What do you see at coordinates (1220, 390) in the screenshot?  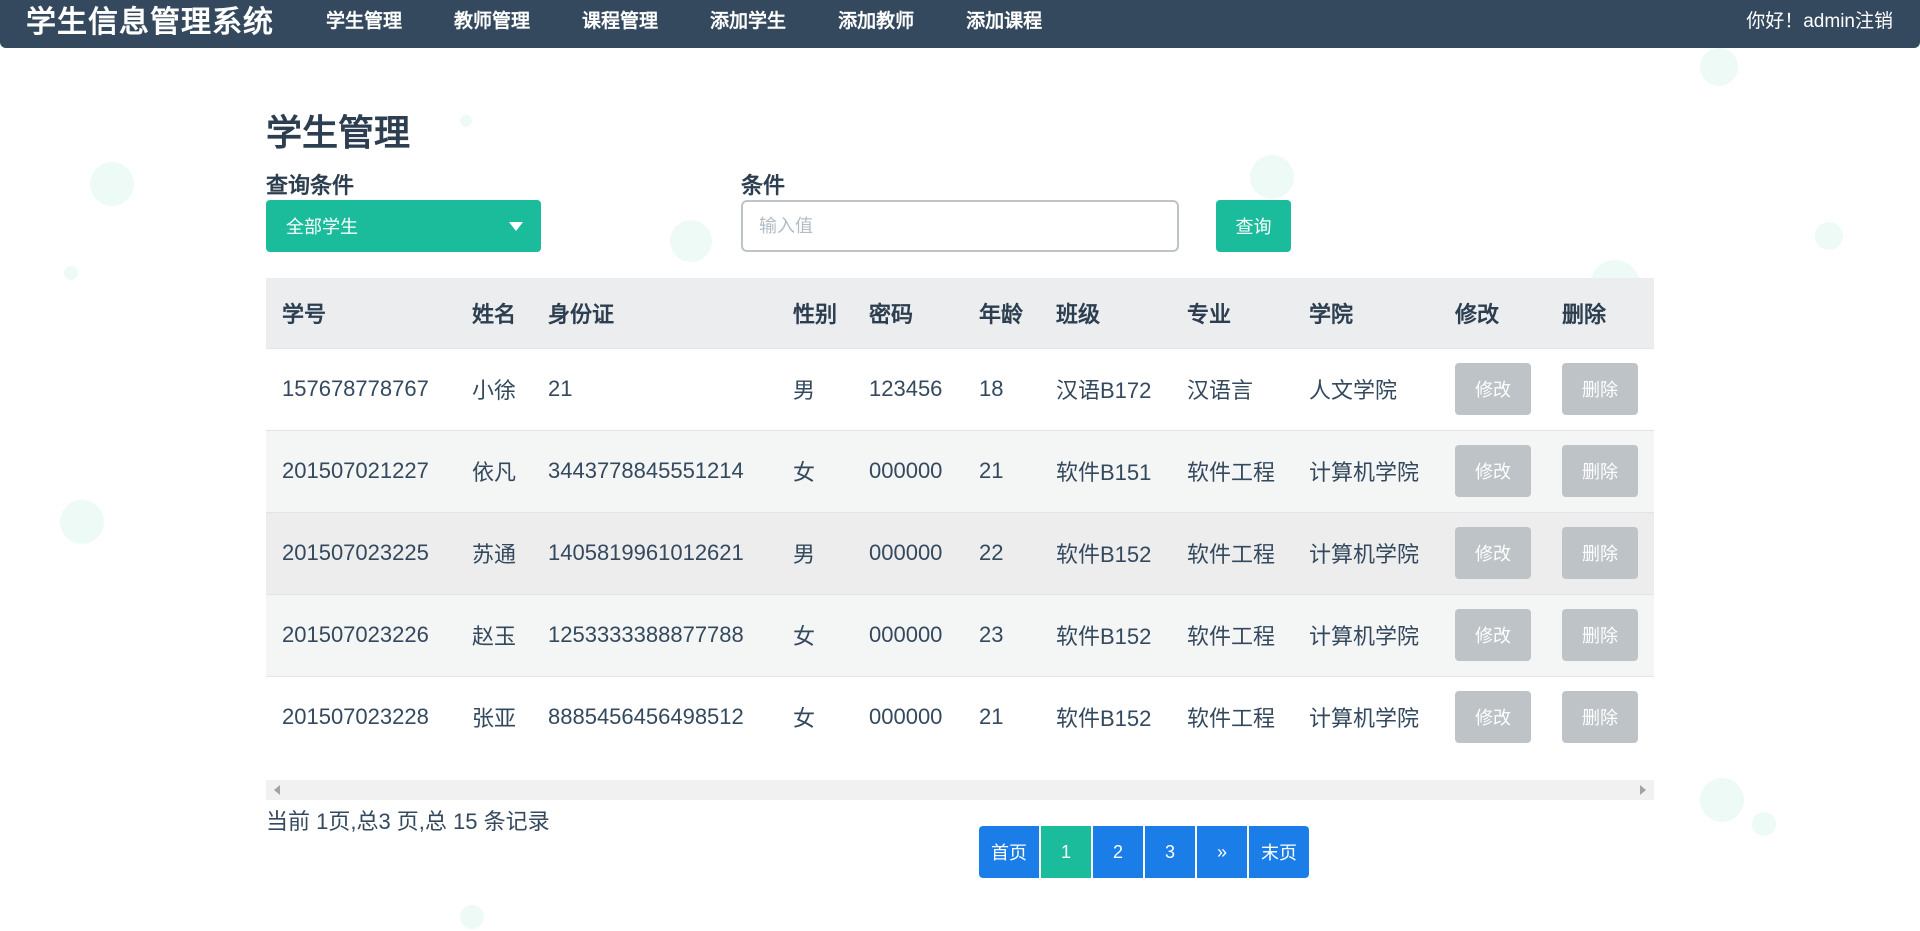 I see `cell-major: 汉语言` at bounding box center [1220, 390].